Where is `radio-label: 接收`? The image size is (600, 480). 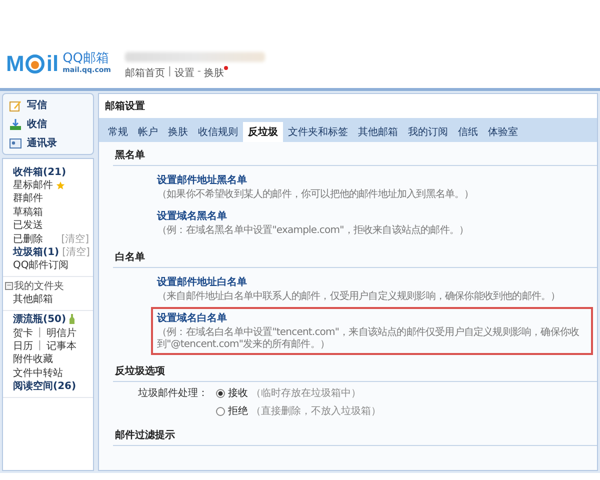
radio-label: 接收 is located at coordinates (238, 393).